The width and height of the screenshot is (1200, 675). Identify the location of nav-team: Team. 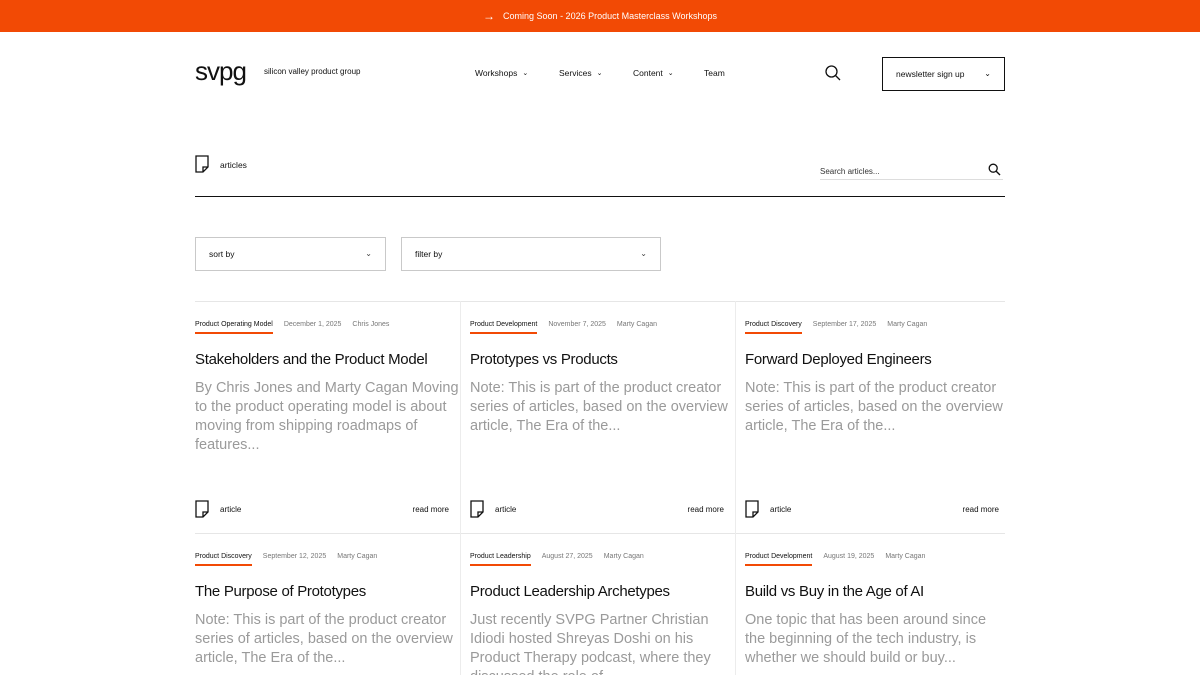
(714, 73).